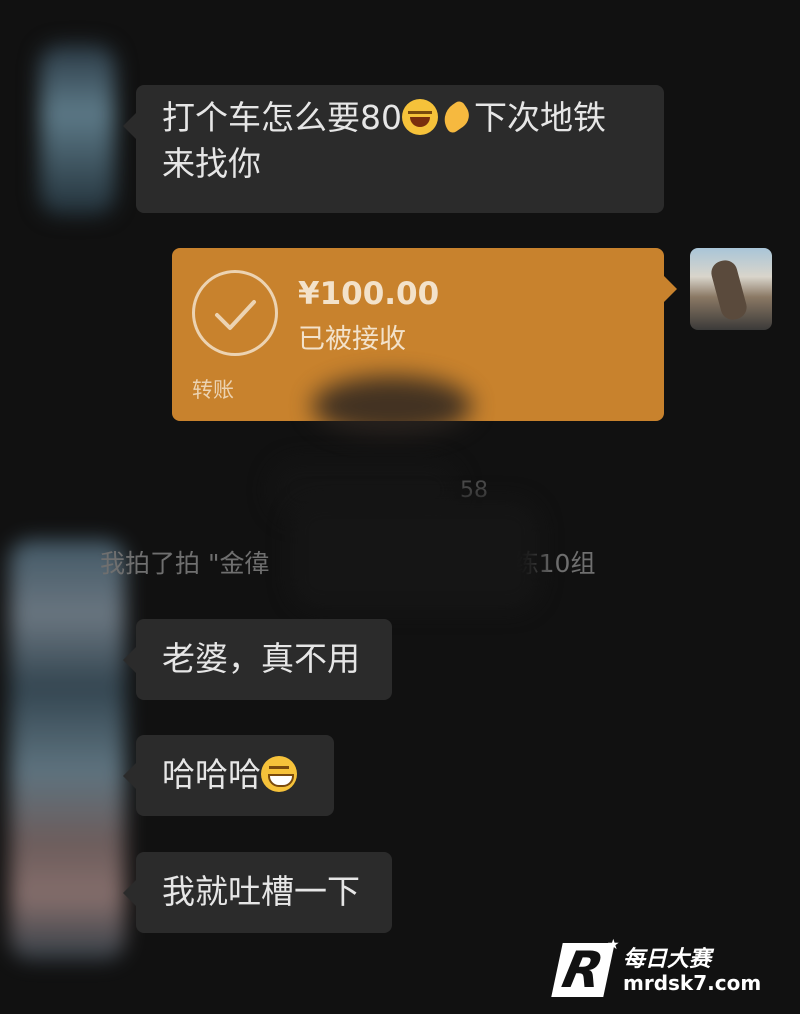 The image size is (800, 1014). I want to click on transfer-card: ¥100.00 已被接收 转账, so click(424, 342).